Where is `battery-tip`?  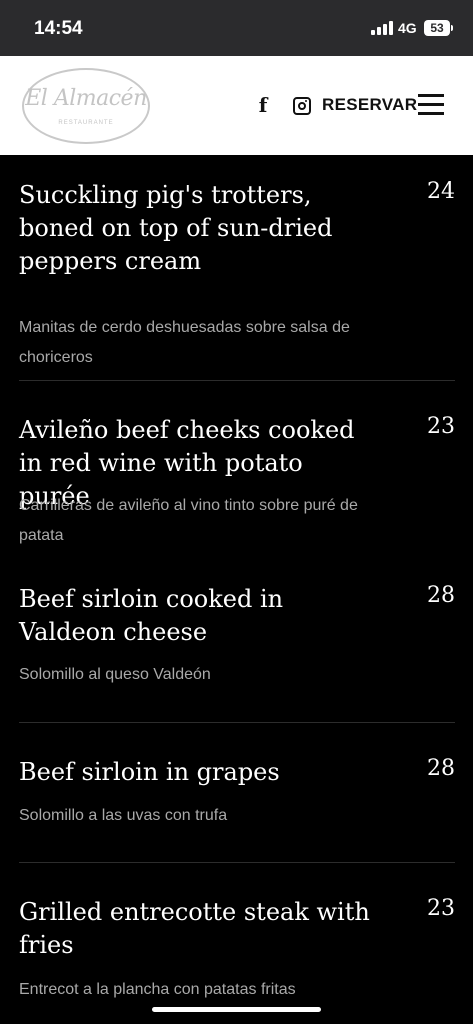
battery-tip is located at coordinates (452, 28).